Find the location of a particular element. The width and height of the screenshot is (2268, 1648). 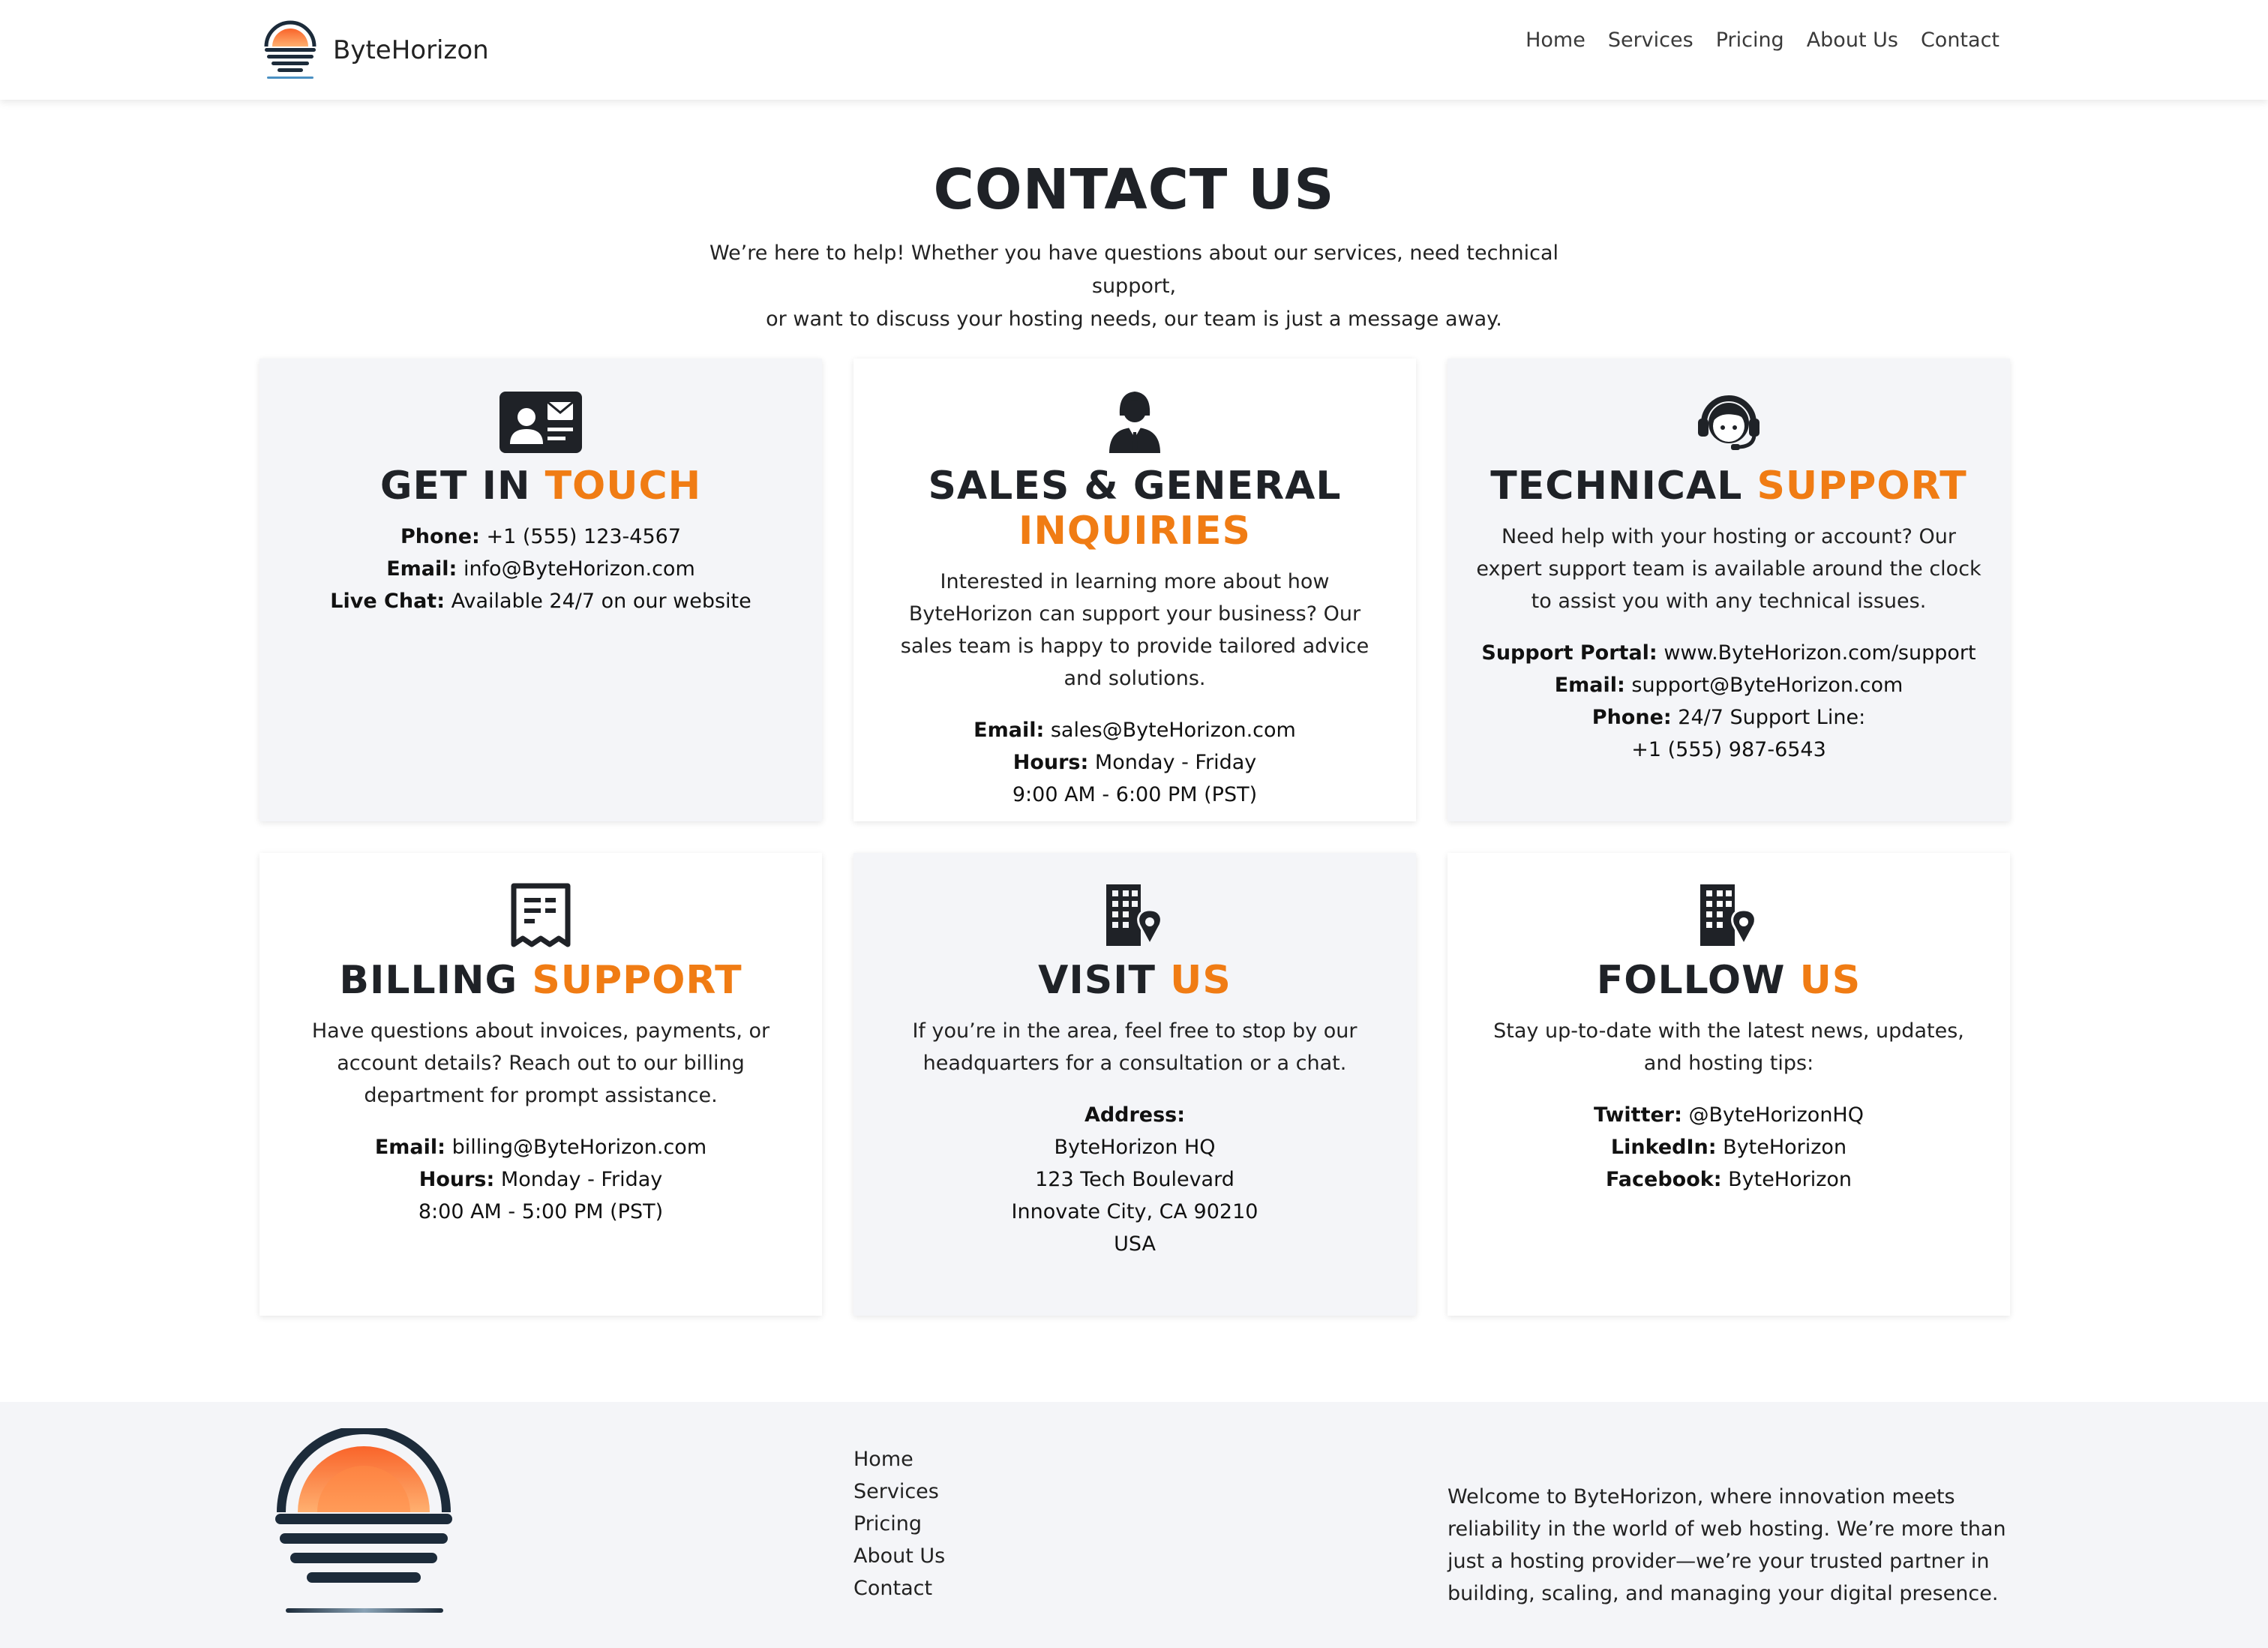

line-label: Phone: is located at coordinates (440, 536).